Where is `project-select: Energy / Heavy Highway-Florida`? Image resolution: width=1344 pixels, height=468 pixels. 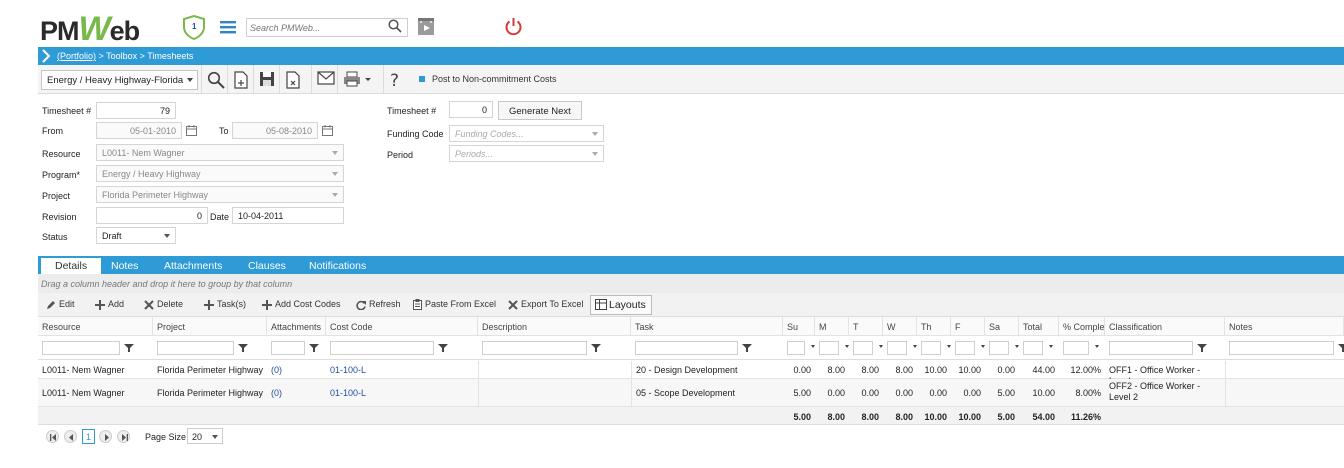 project-select: Energy / Heavy Highway-Florida is located at coordinates (119, 80).